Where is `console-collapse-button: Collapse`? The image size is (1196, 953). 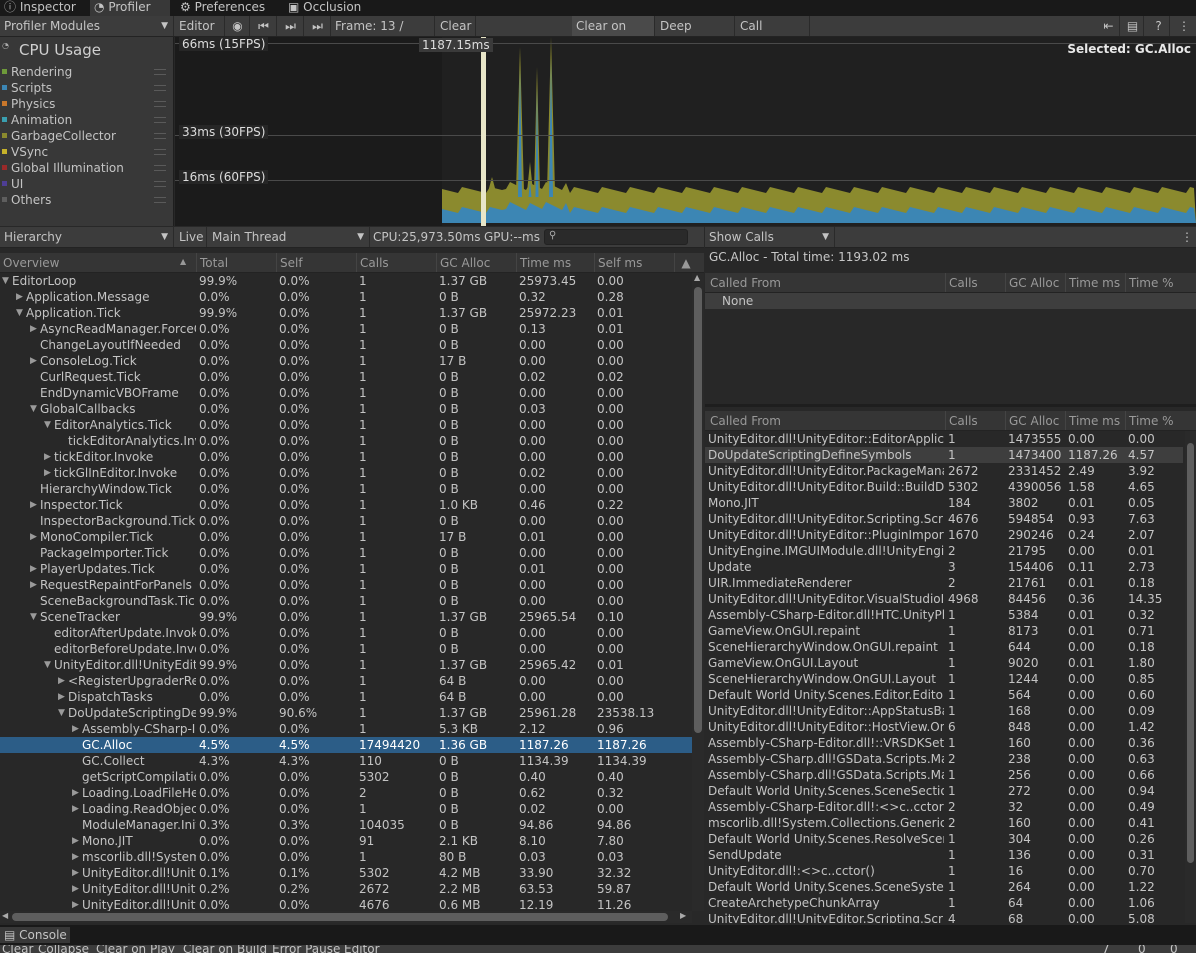 console-collapse-button: Collapse is located at coordinates (63, 949).